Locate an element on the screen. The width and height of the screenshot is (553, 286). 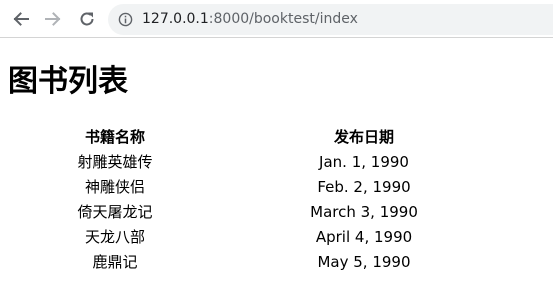
url-text: 127.0.0.1:8000/booktest/index is located at coordinates (250, 19).